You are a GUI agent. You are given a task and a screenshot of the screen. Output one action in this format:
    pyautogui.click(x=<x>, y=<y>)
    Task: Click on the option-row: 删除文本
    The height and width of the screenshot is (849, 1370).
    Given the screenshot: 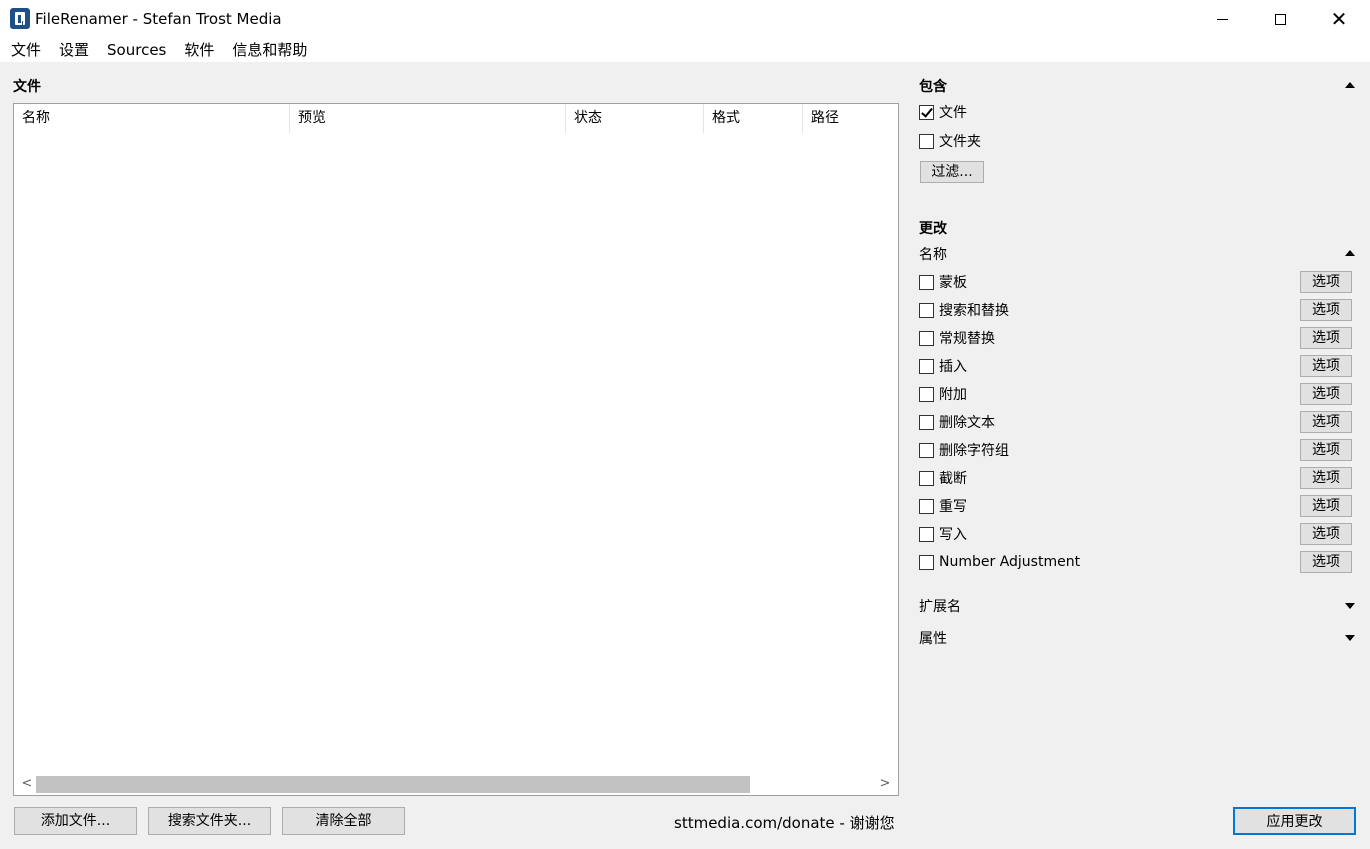 What is the action you would take?
    pyautogui.click(x=957, y=422)
    